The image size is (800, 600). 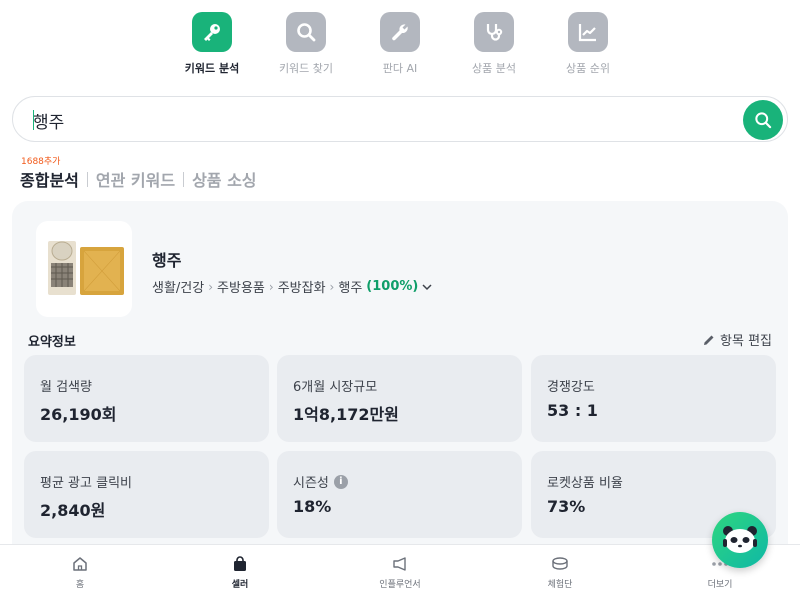 I want to click on tab-related-keywords: 연관 키워드, so click(x=135, y=179).